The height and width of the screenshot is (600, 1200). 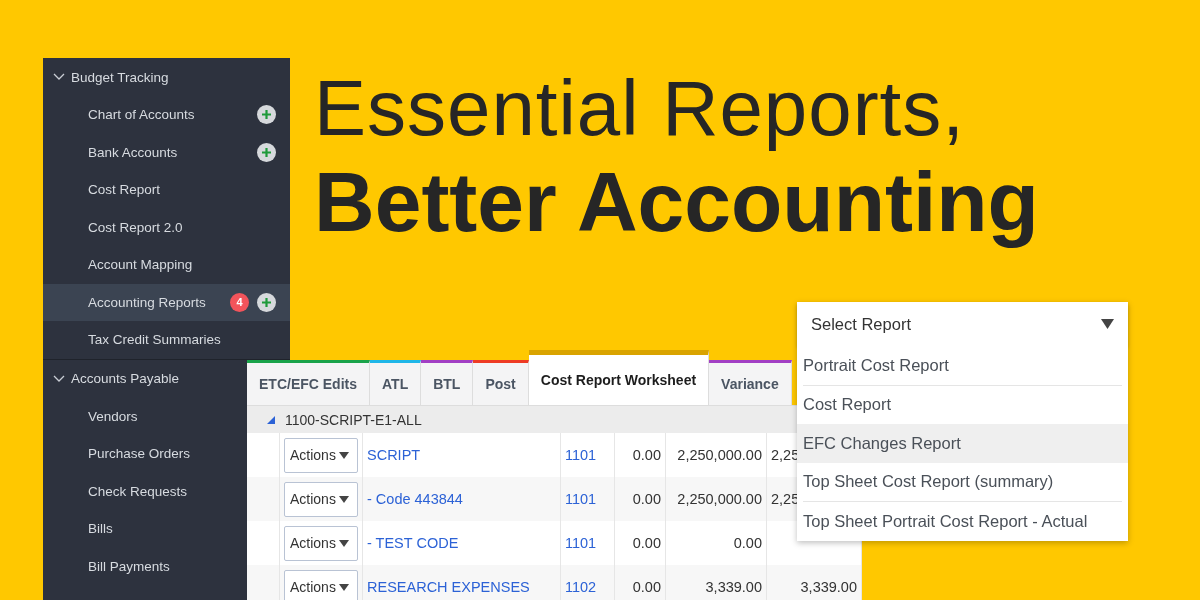 I want to click on item-label: Accounting Reports, so click(x=147, y=302).